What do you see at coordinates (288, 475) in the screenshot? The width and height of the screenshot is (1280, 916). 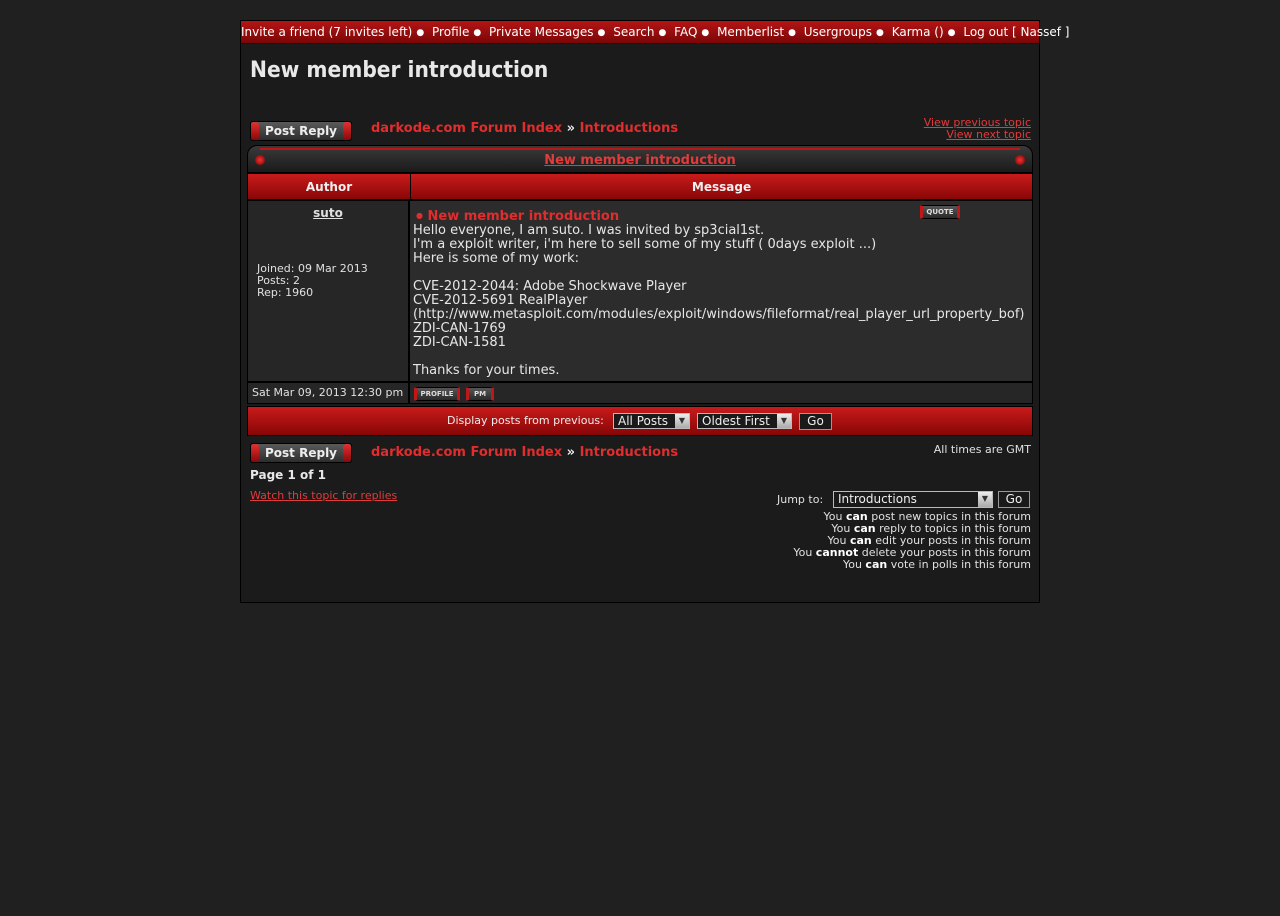 I see `pagination: Page 1 of 1` at bounding box center [288, 475].